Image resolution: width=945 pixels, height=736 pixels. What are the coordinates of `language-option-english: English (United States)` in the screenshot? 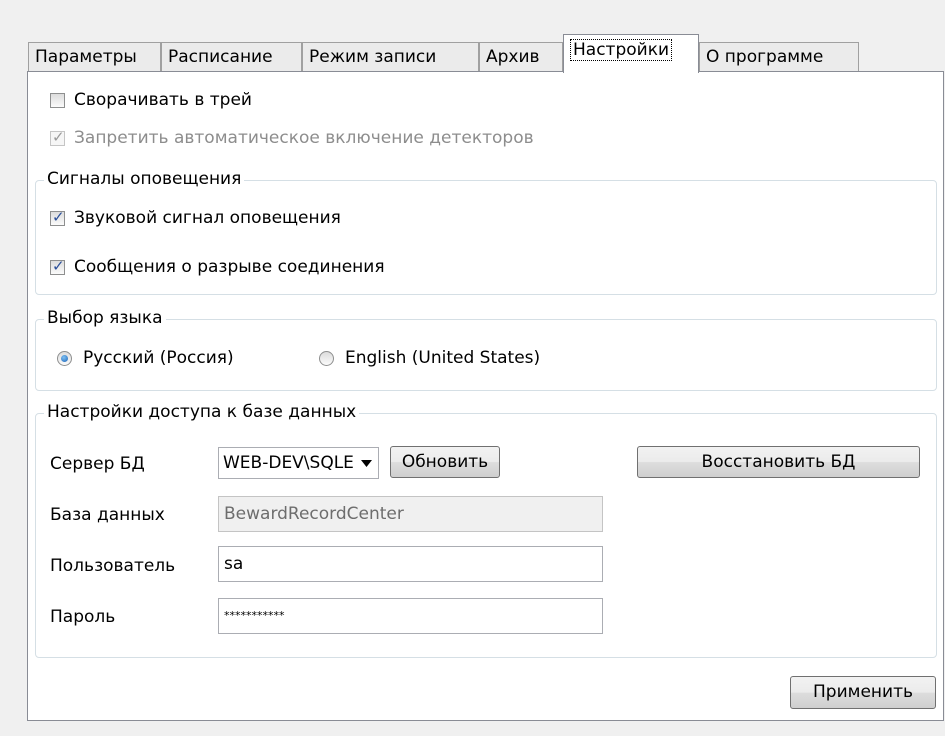 It's located at (429, 358).